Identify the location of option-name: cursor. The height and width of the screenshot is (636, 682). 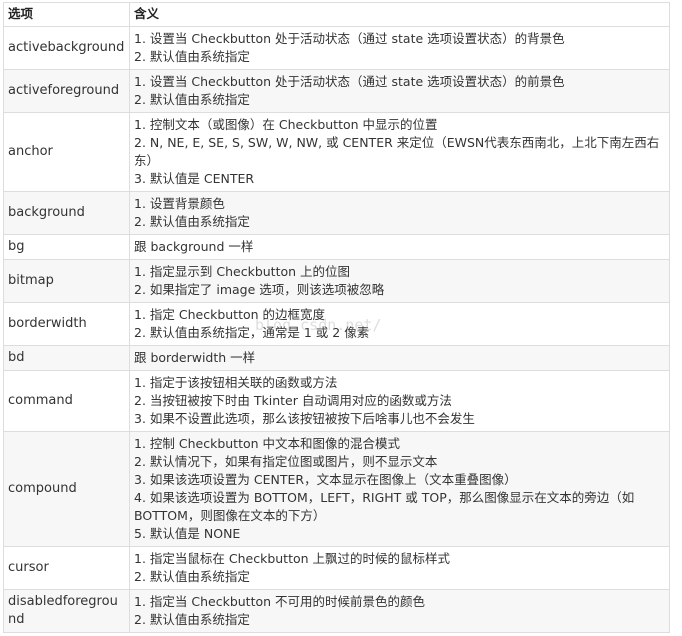
(28, 567).